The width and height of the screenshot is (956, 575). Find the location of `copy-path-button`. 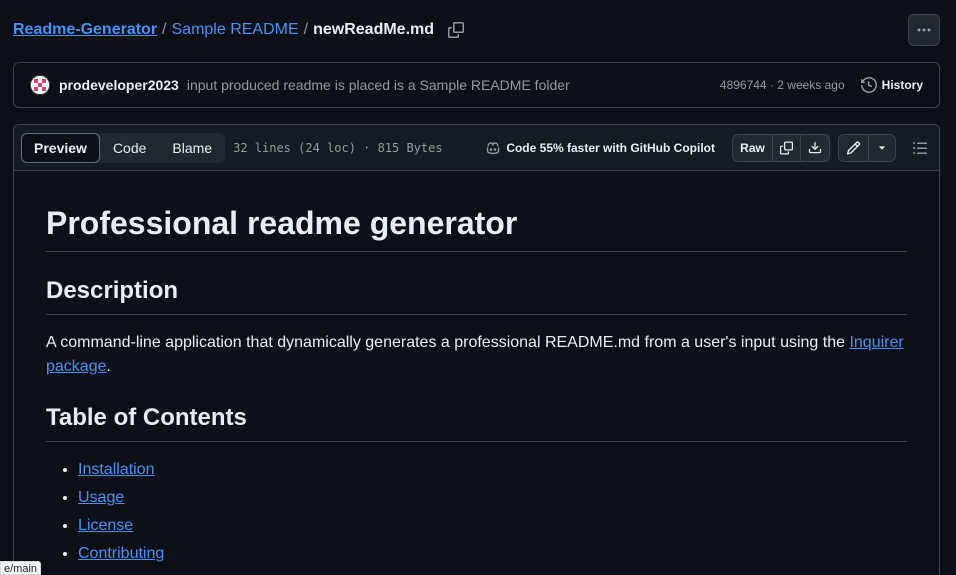

copy-path-button is located at coordinates (456, 30).